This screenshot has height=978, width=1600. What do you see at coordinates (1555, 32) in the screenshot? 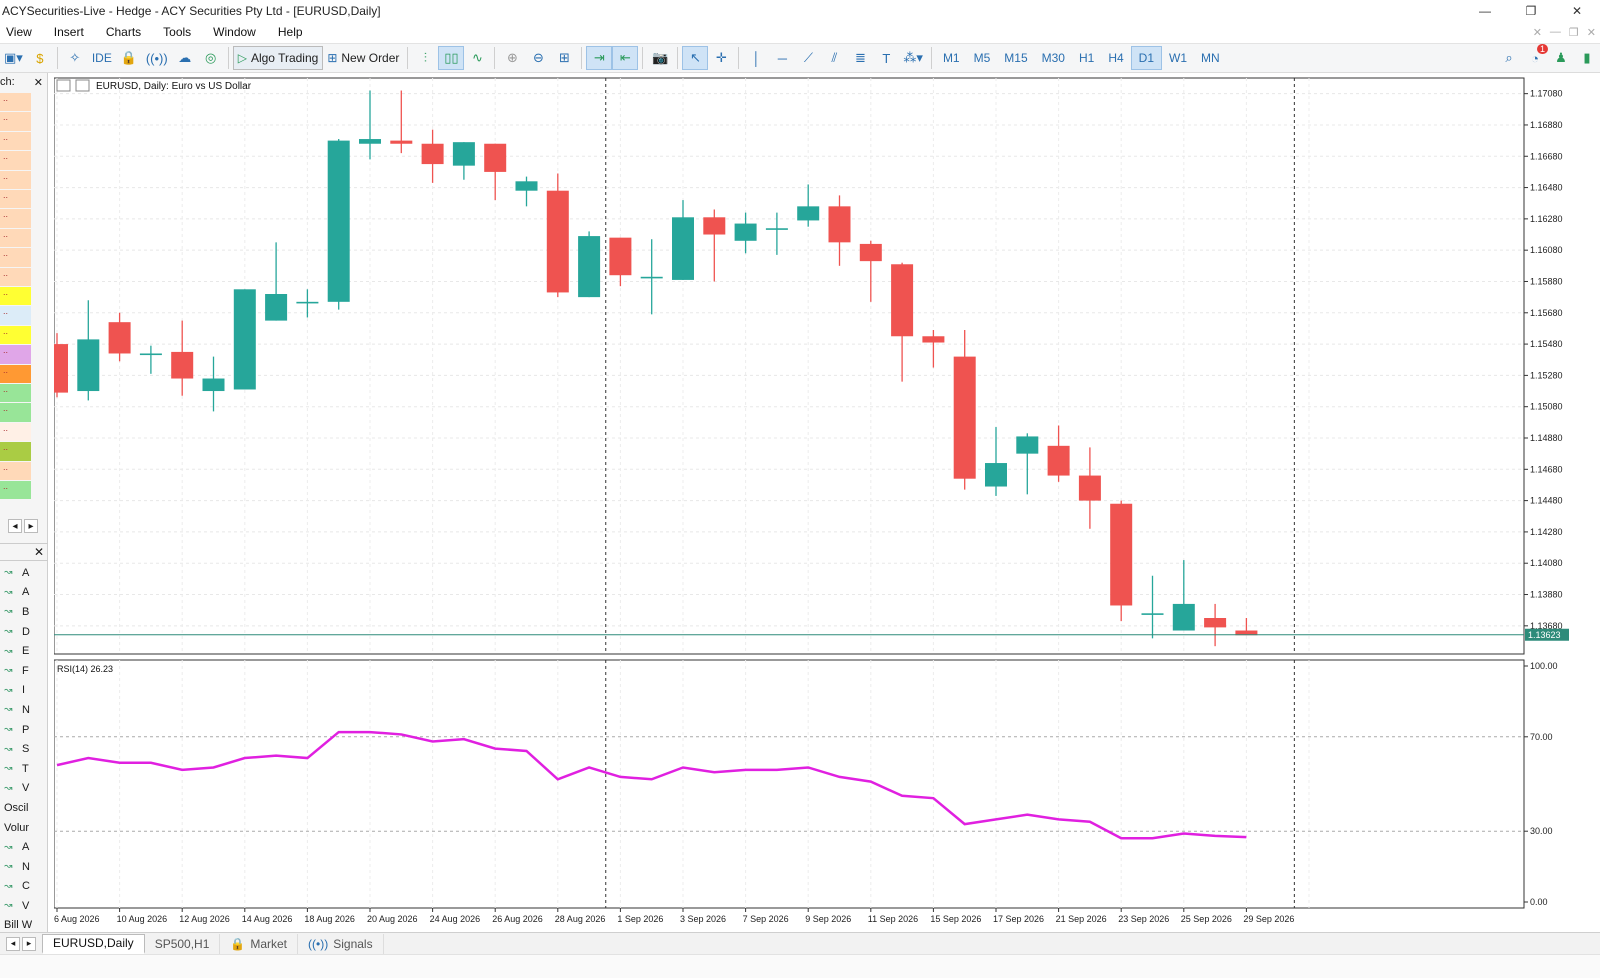
I see `child-restore-icon: —` at bounding box center [1555, 32].